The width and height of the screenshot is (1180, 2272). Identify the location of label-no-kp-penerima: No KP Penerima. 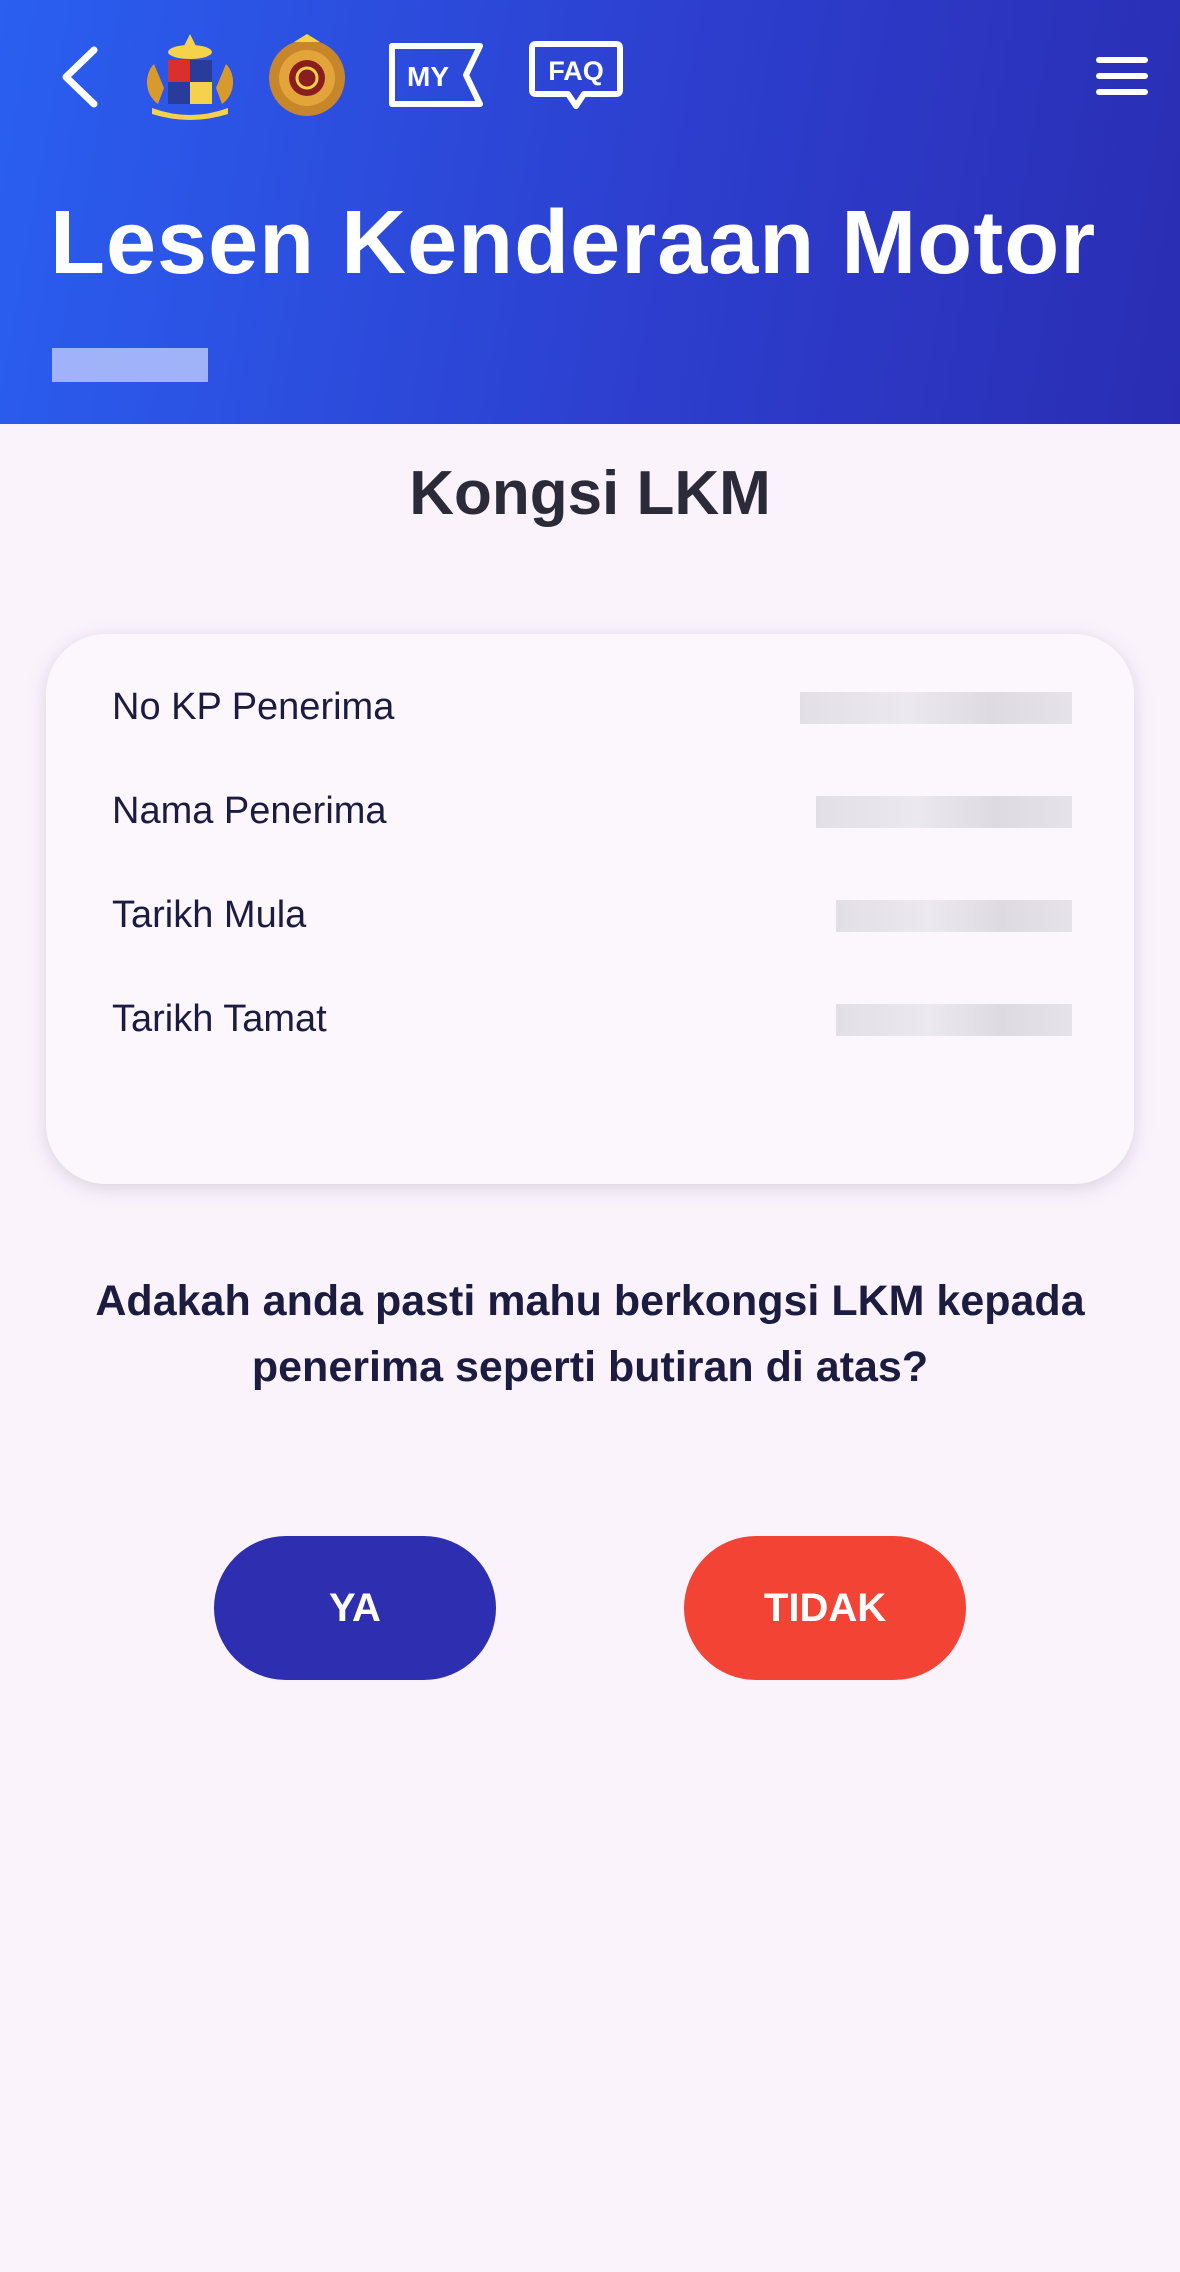
(253, 707).